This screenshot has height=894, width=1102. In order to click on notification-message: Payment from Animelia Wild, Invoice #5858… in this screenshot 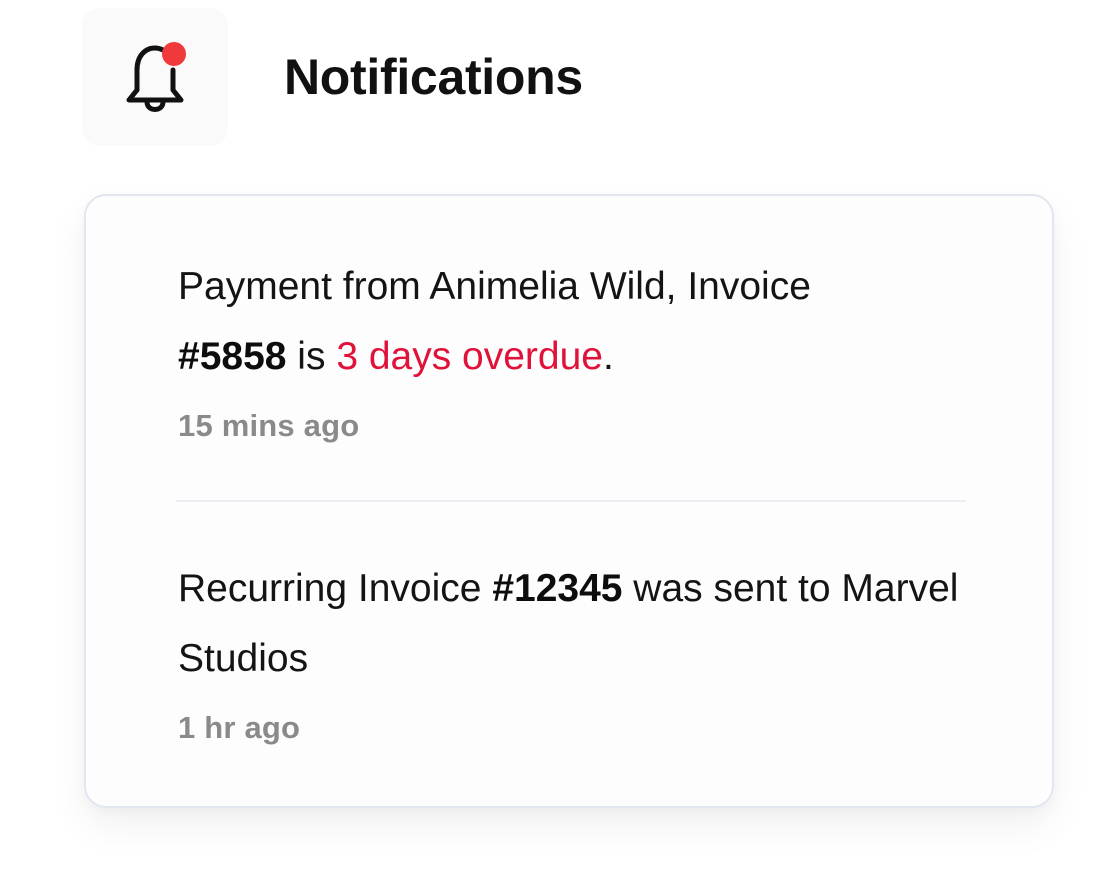, I will do `click(578, 322)`.